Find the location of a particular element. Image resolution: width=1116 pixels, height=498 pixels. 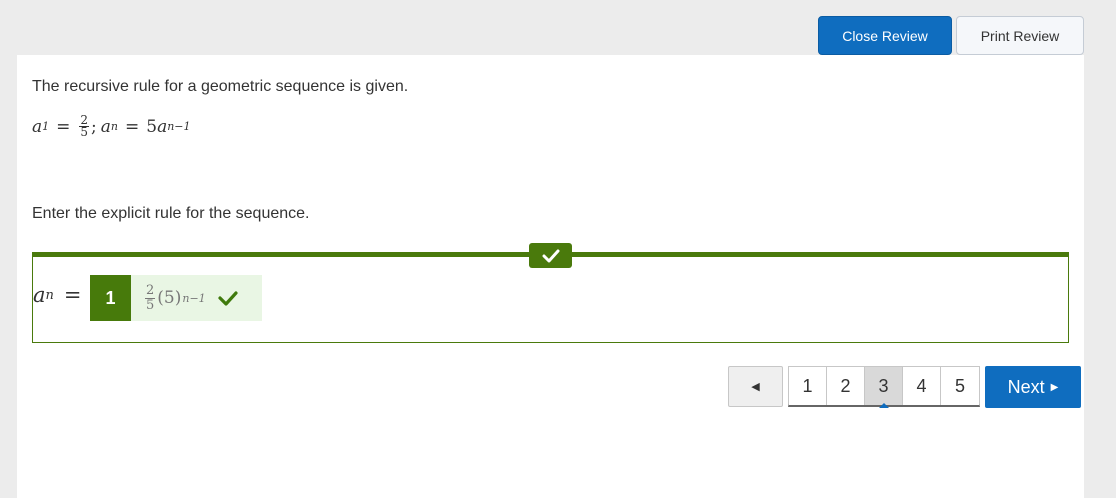

response-fraction: 2 5 is located at coordinates (150, 297).